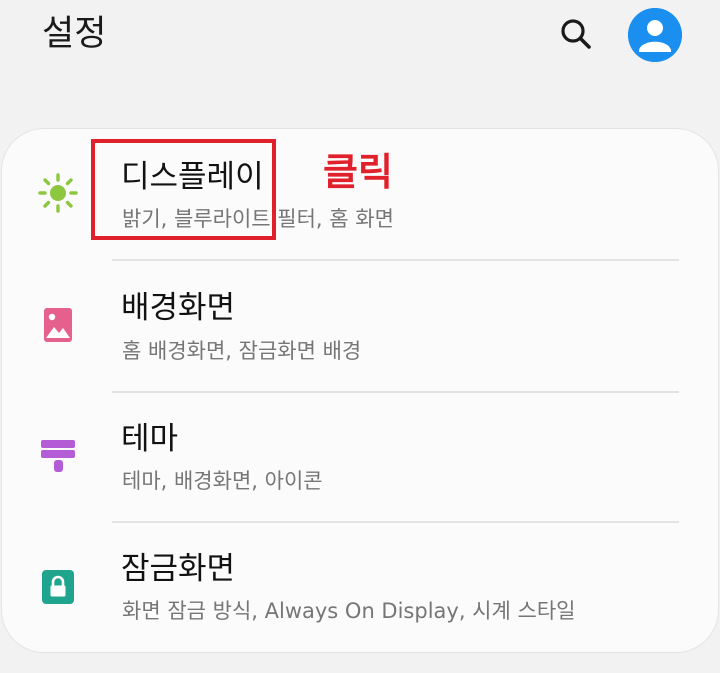 The image size is (720, 673). I want to click on search-icon, so click(576, 34).